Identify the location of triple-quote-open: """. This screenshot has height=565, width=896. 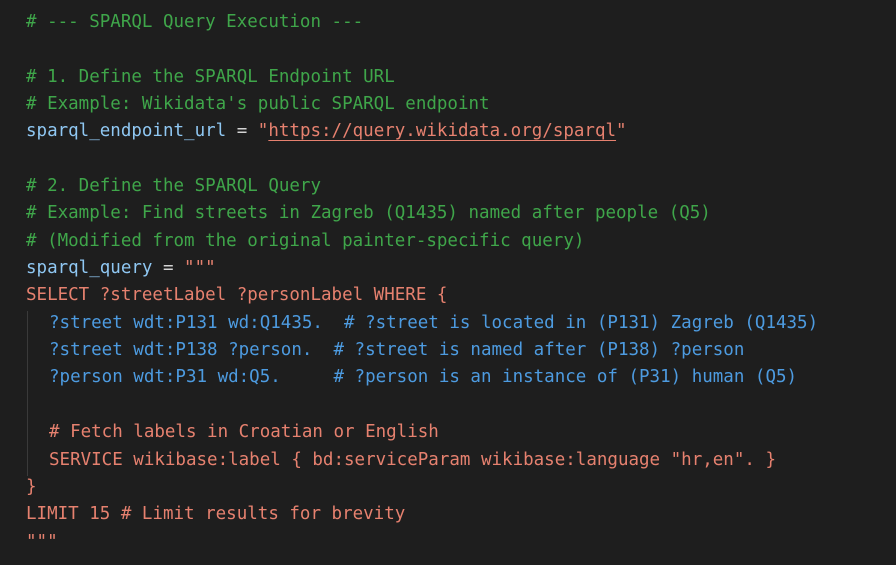
(200, 268).